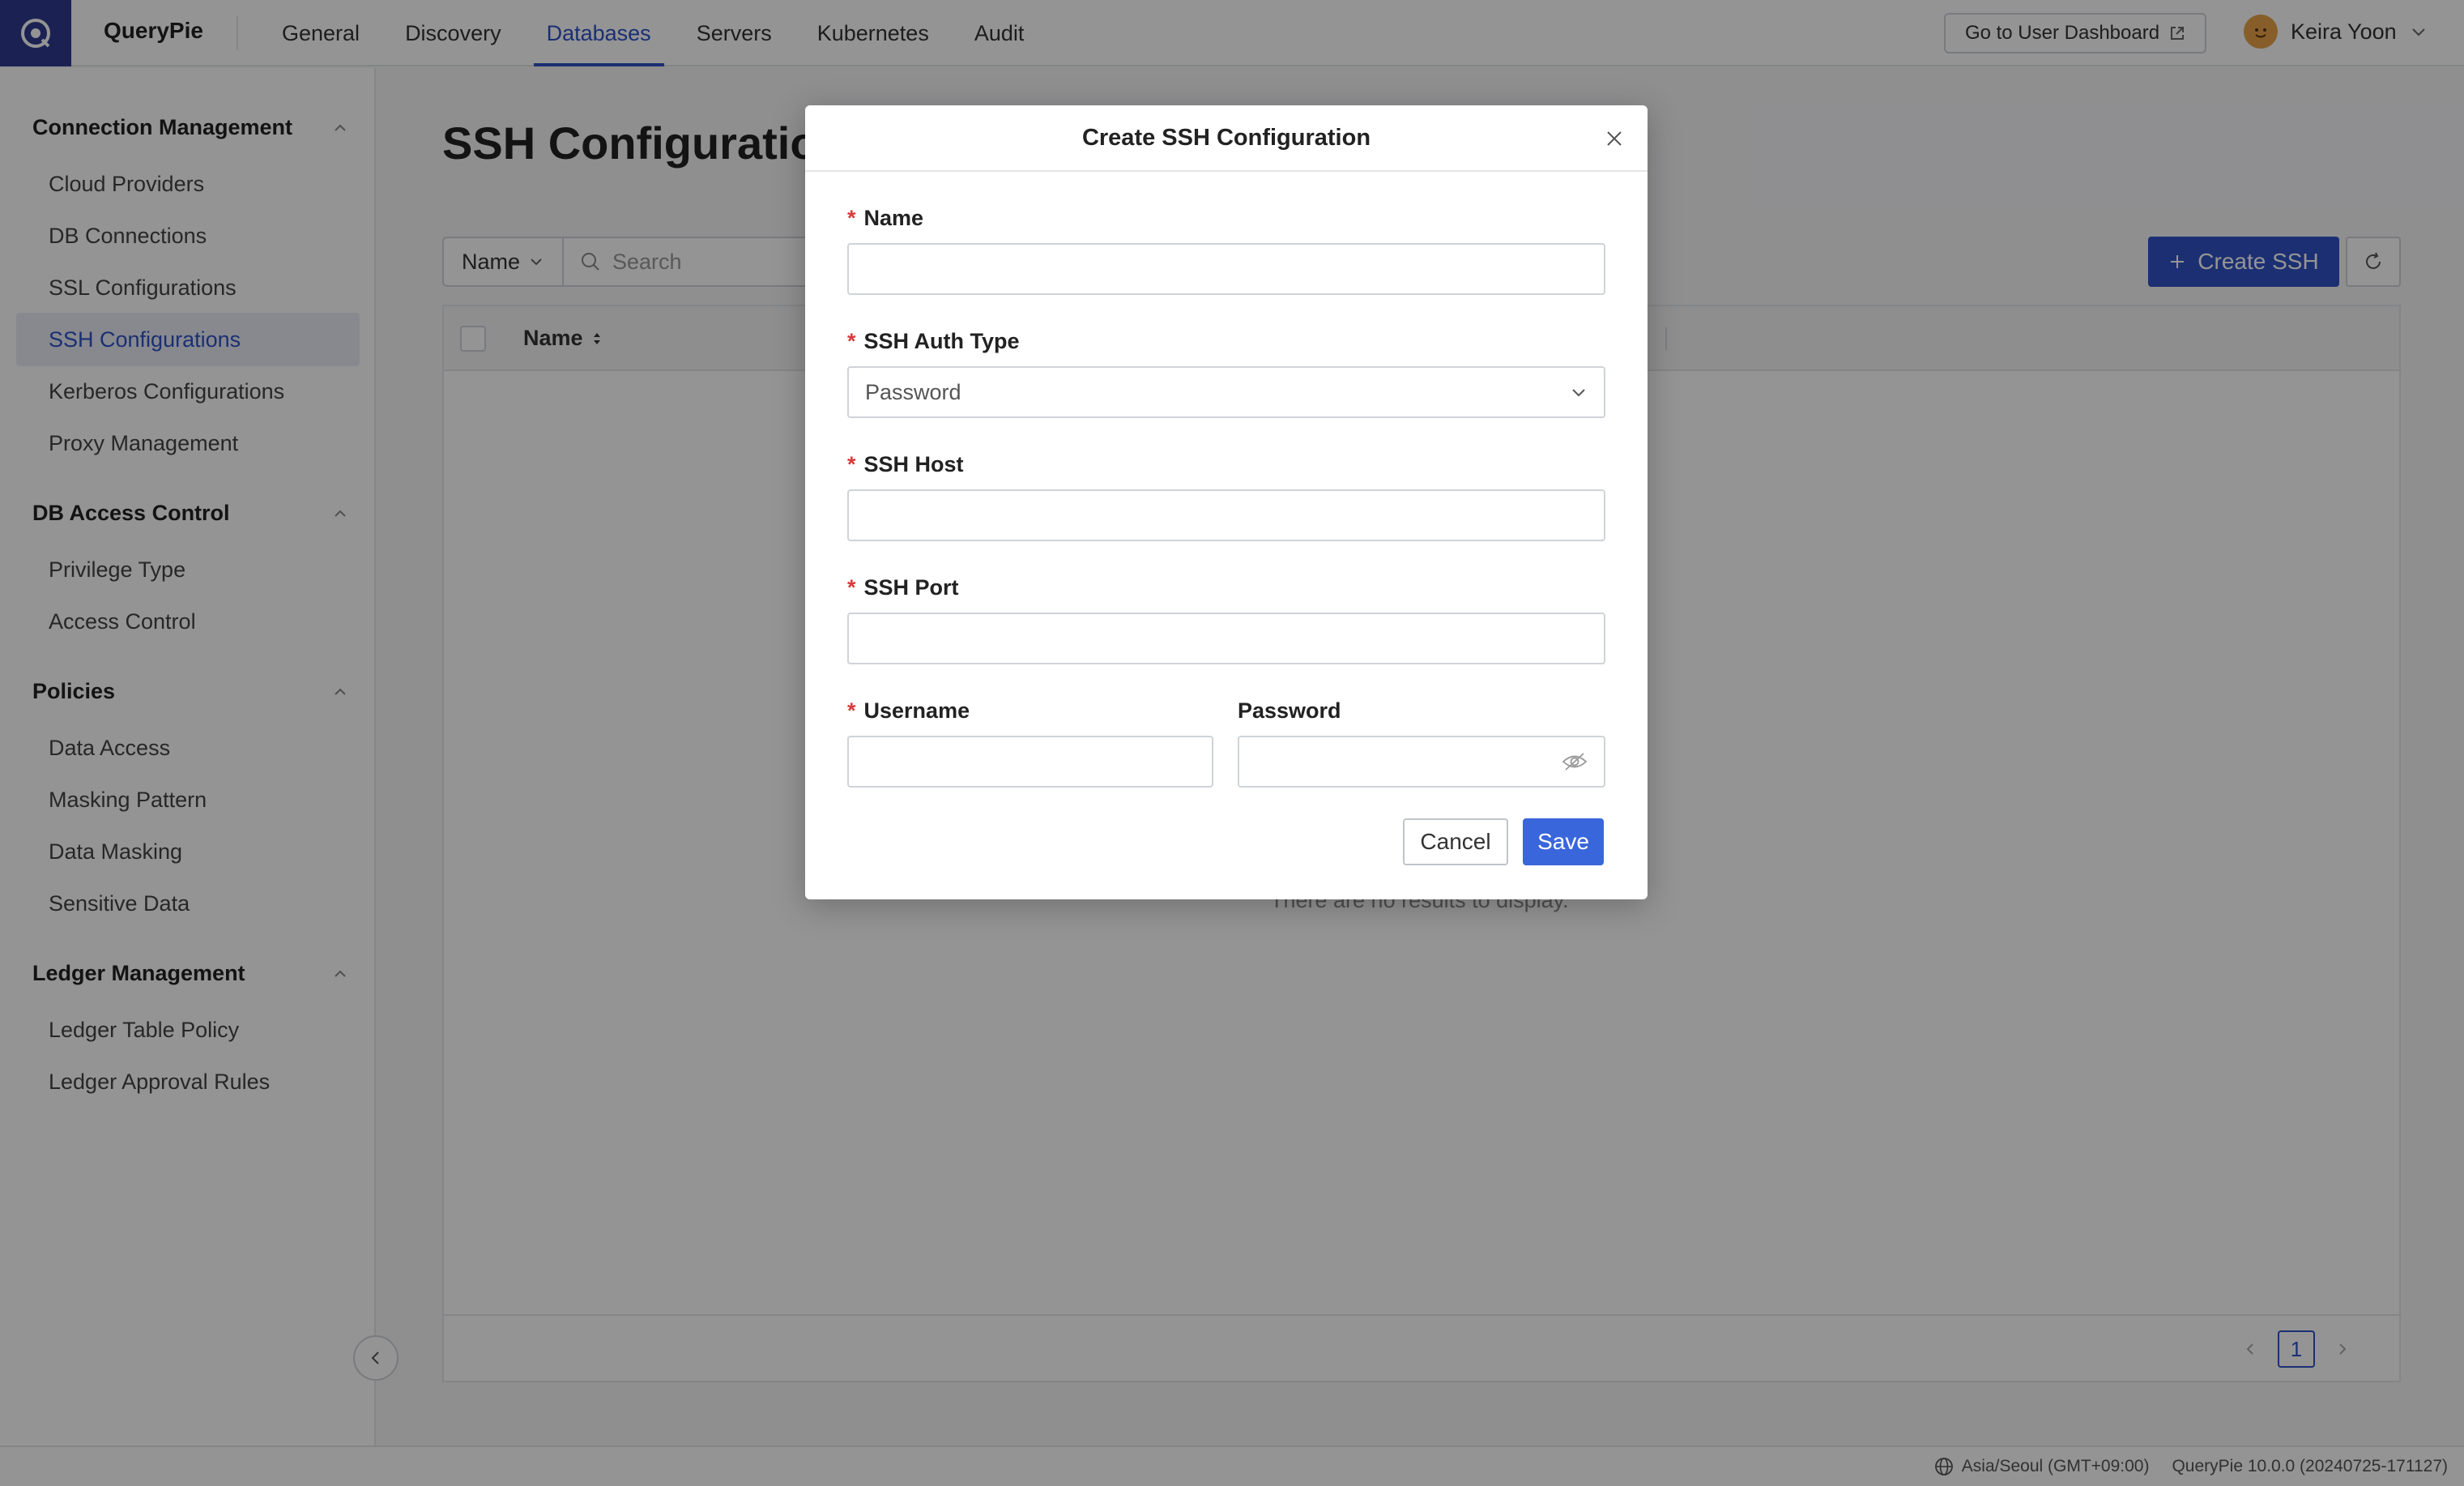 The height and width of the screenshot is (1486, 2464). What do you see at coordinates (913, 391) in the screenshot?
I see `auth-type-value: Password` at bounding box center [913, 391].